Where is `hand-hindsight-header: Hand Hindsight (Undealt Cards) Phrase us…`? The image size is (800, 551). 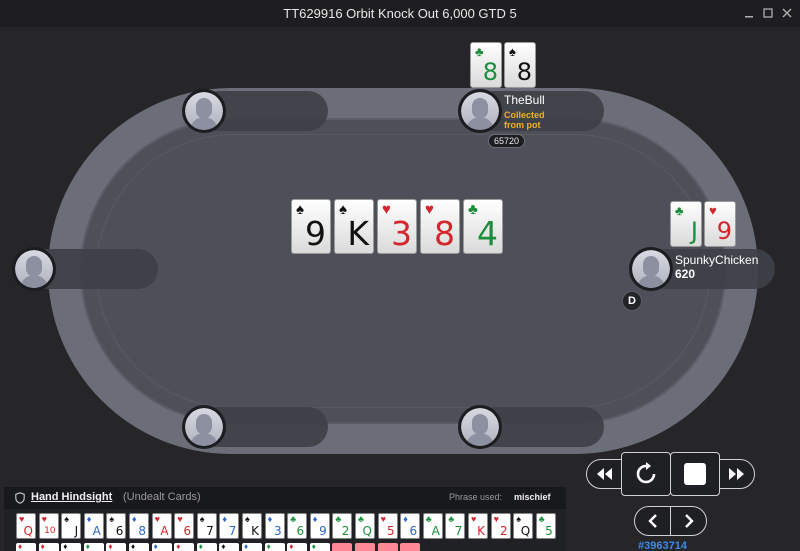 hand-hindsight-header: Hand Hindsight (Undealt Cards) Phrase us… is located at coordinates (285, 498).